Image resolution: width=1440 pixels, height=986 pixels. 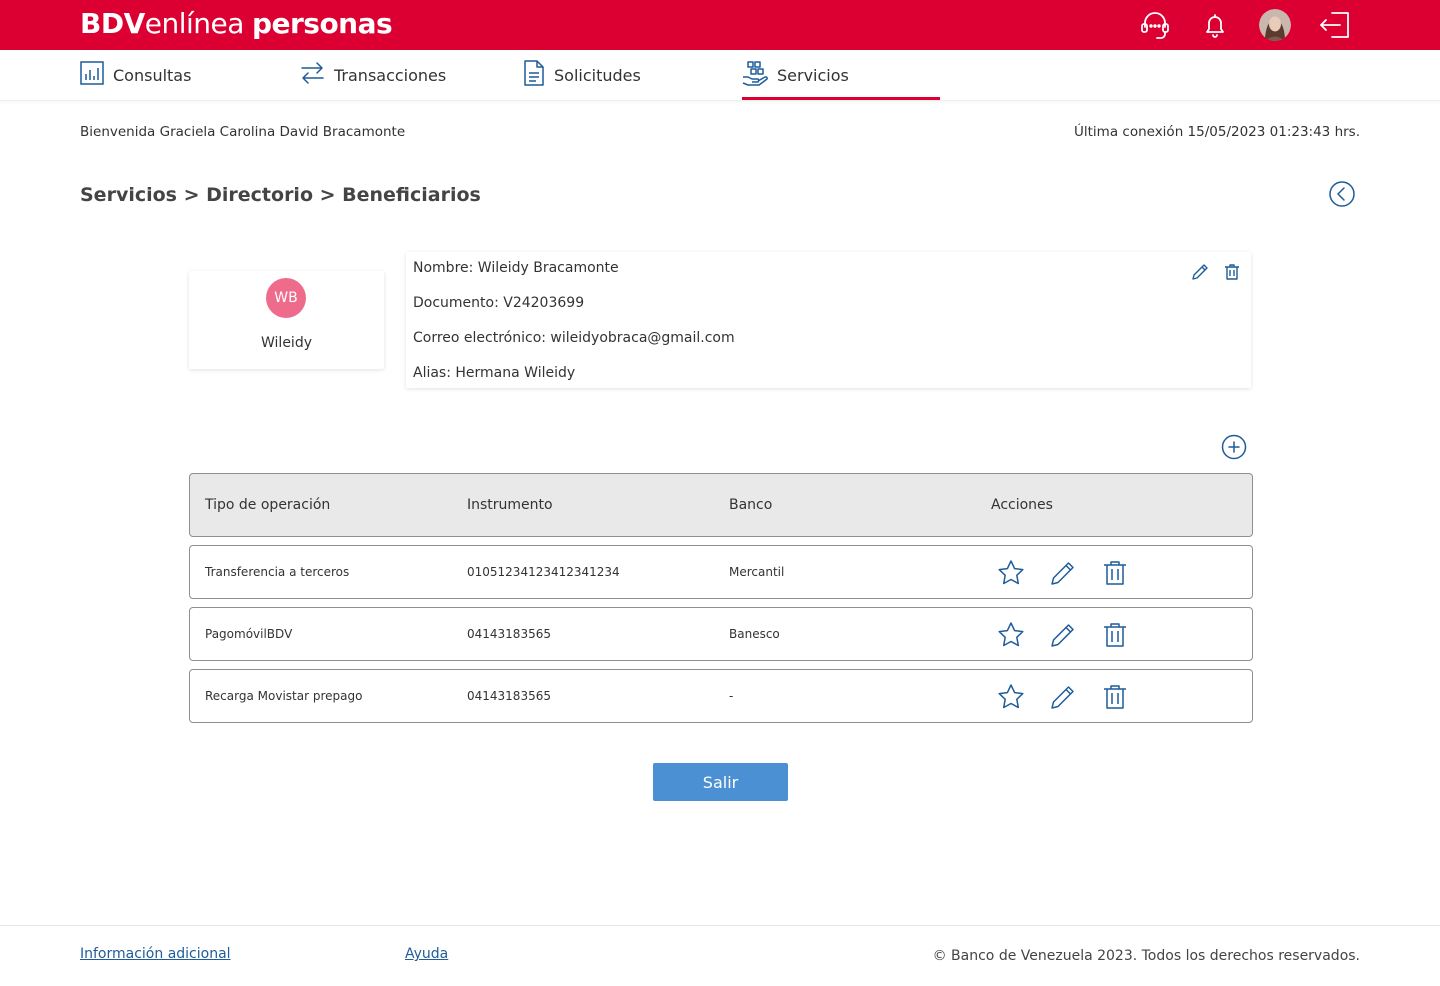 What do you see at coordinates (280, 195) in the screenshot?
I see `breadcrumb: Servicios > Directorio > Beneficiarios` at bounding box center [280, 195].